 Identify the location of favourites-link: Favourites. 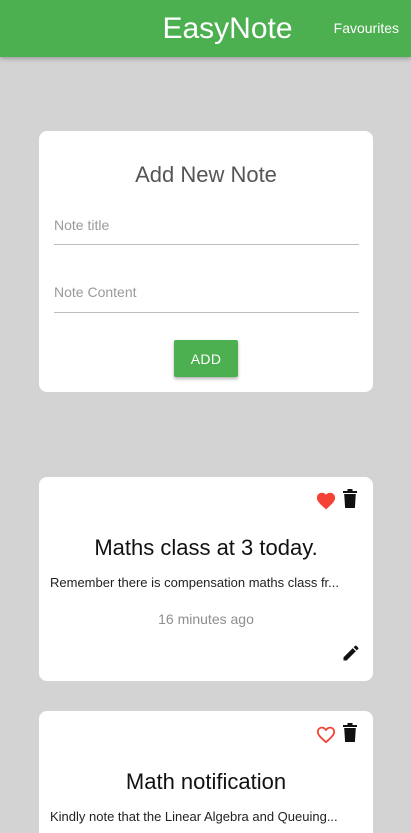
(366, 28).